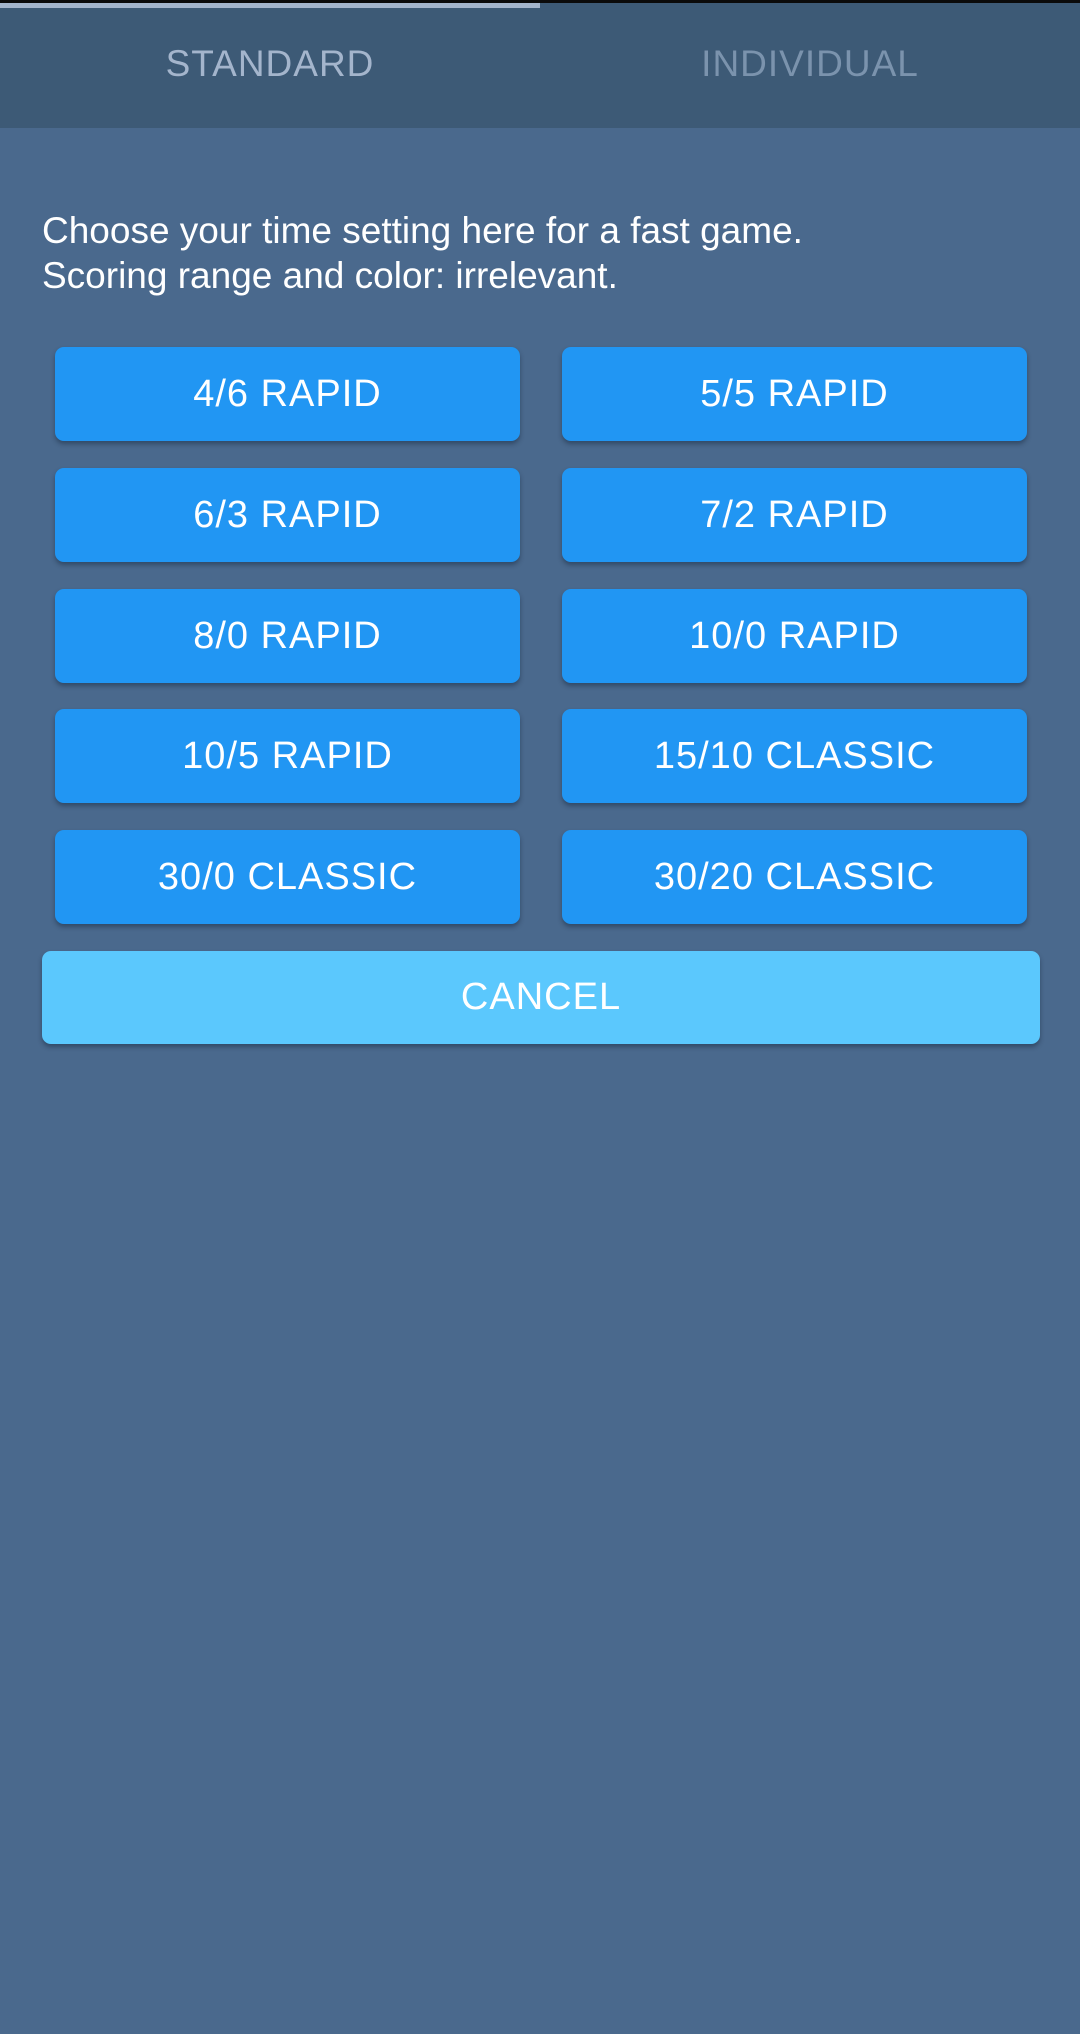 The width and height of the screenshot is (1080, 2034). Describe the element at coordinates (794, 877) in the screenshot. I see `time-option-button: 30/20 CLASSIC` at that location.